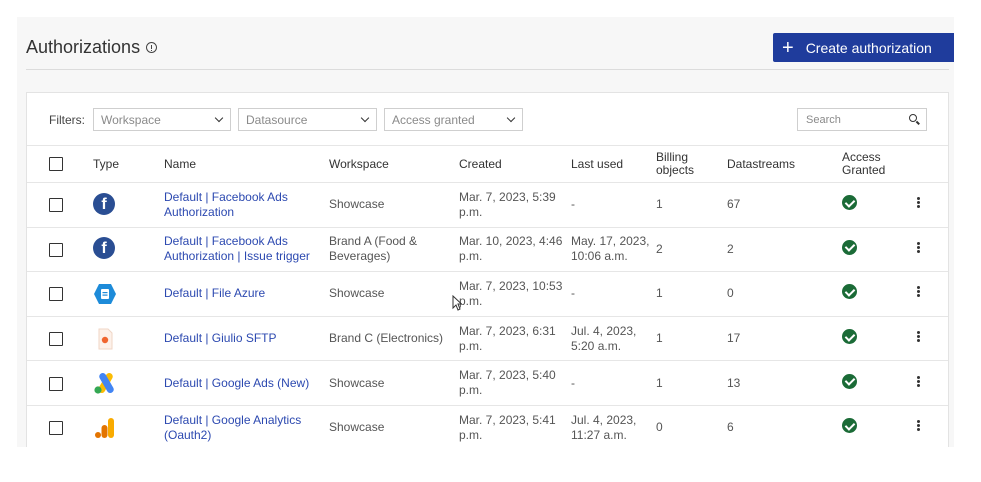  I want to click on created-cell: Mar. 7, 2023, 10:53 p.m., so click(515, 294).